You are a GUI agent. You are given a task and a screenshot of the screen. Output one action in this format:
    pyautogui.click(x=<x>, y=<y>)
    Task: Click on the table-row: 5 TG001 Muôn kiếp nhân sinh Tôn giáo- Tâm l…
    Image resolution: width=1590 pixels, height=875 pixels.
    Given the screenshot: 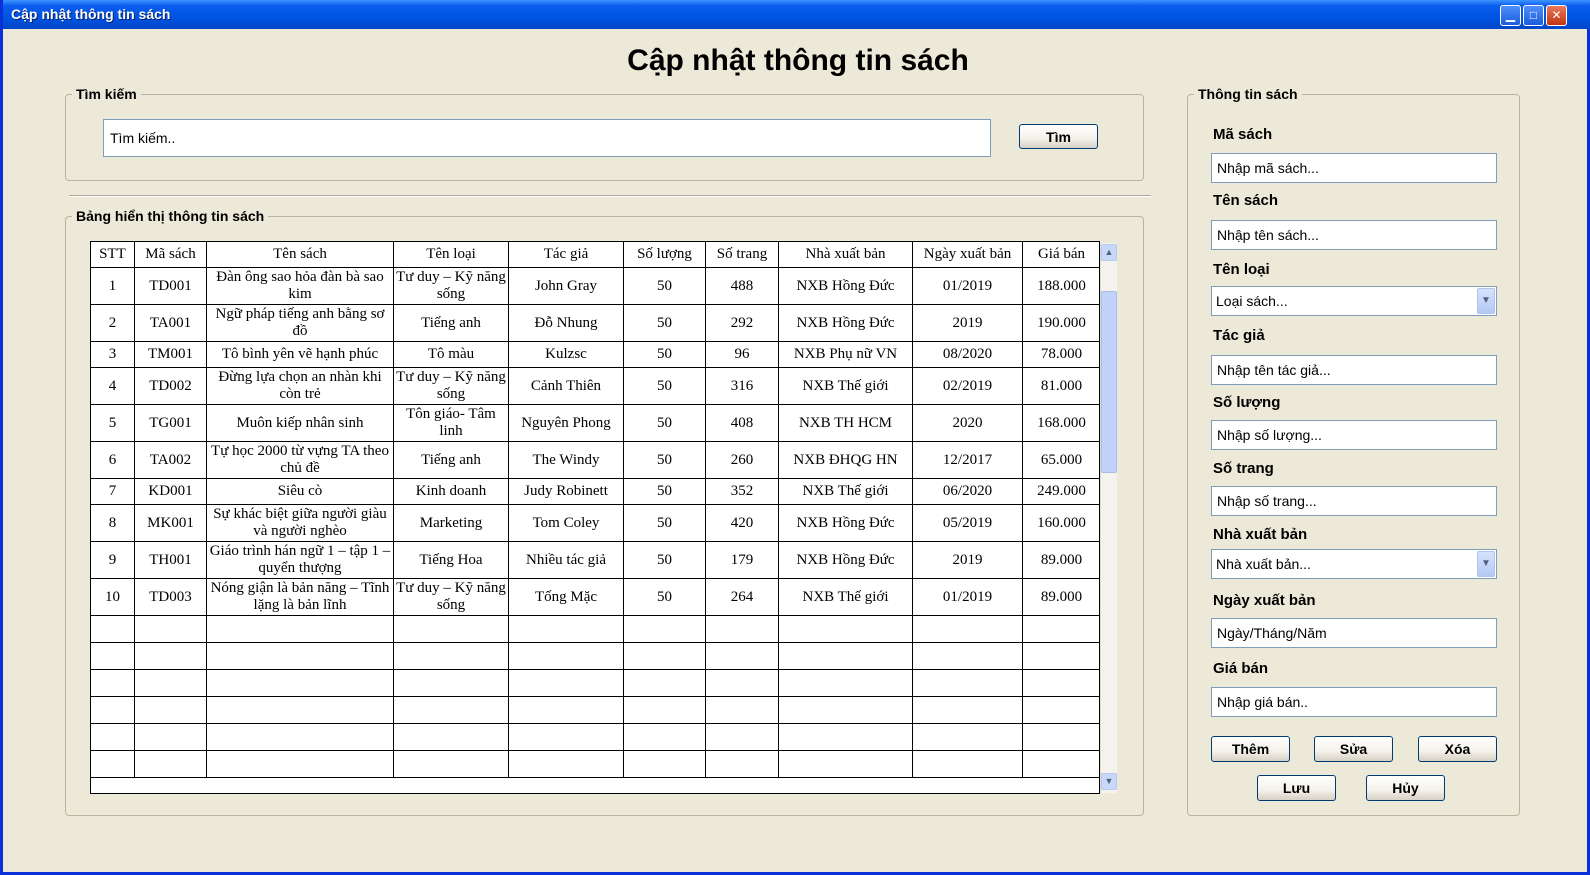 What is the action you would take?
    pyautogui.click(x=595, y=423)
    